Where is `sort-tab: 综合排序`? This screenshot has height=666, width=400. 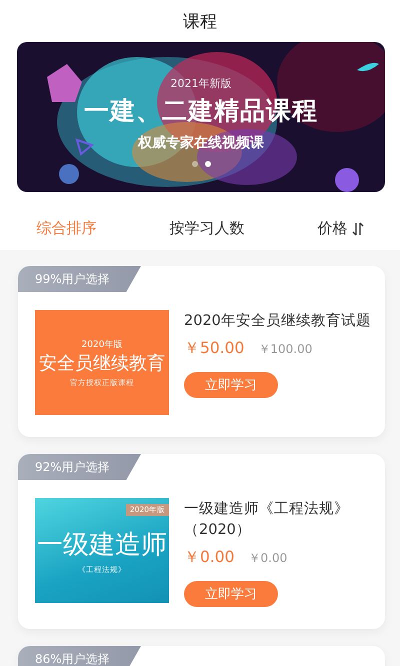 sort-tab: 综合排序 is located at coordinates (66, 228).